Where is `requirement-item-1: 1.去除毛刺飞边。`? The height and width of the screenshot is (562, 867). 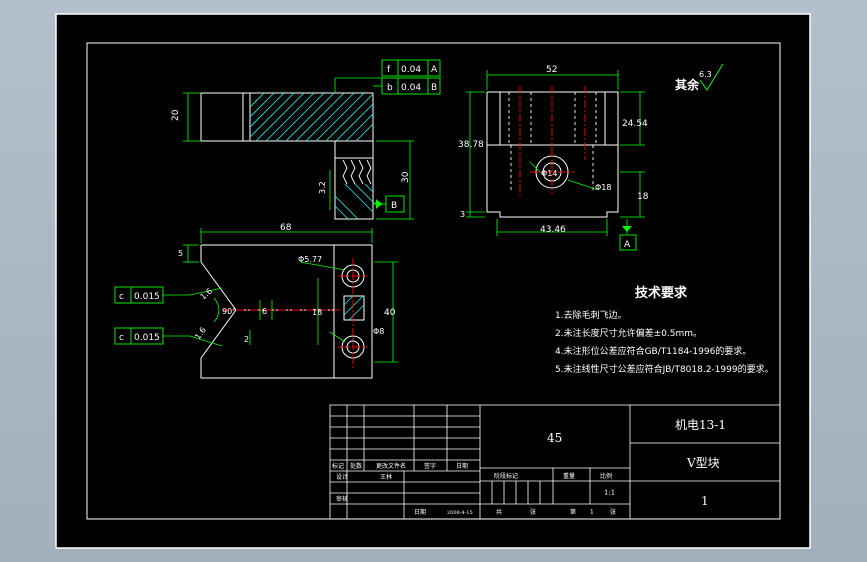
requirement-item-1: 1.去除毛刺飞边。 is located at coordinates (591, 315).